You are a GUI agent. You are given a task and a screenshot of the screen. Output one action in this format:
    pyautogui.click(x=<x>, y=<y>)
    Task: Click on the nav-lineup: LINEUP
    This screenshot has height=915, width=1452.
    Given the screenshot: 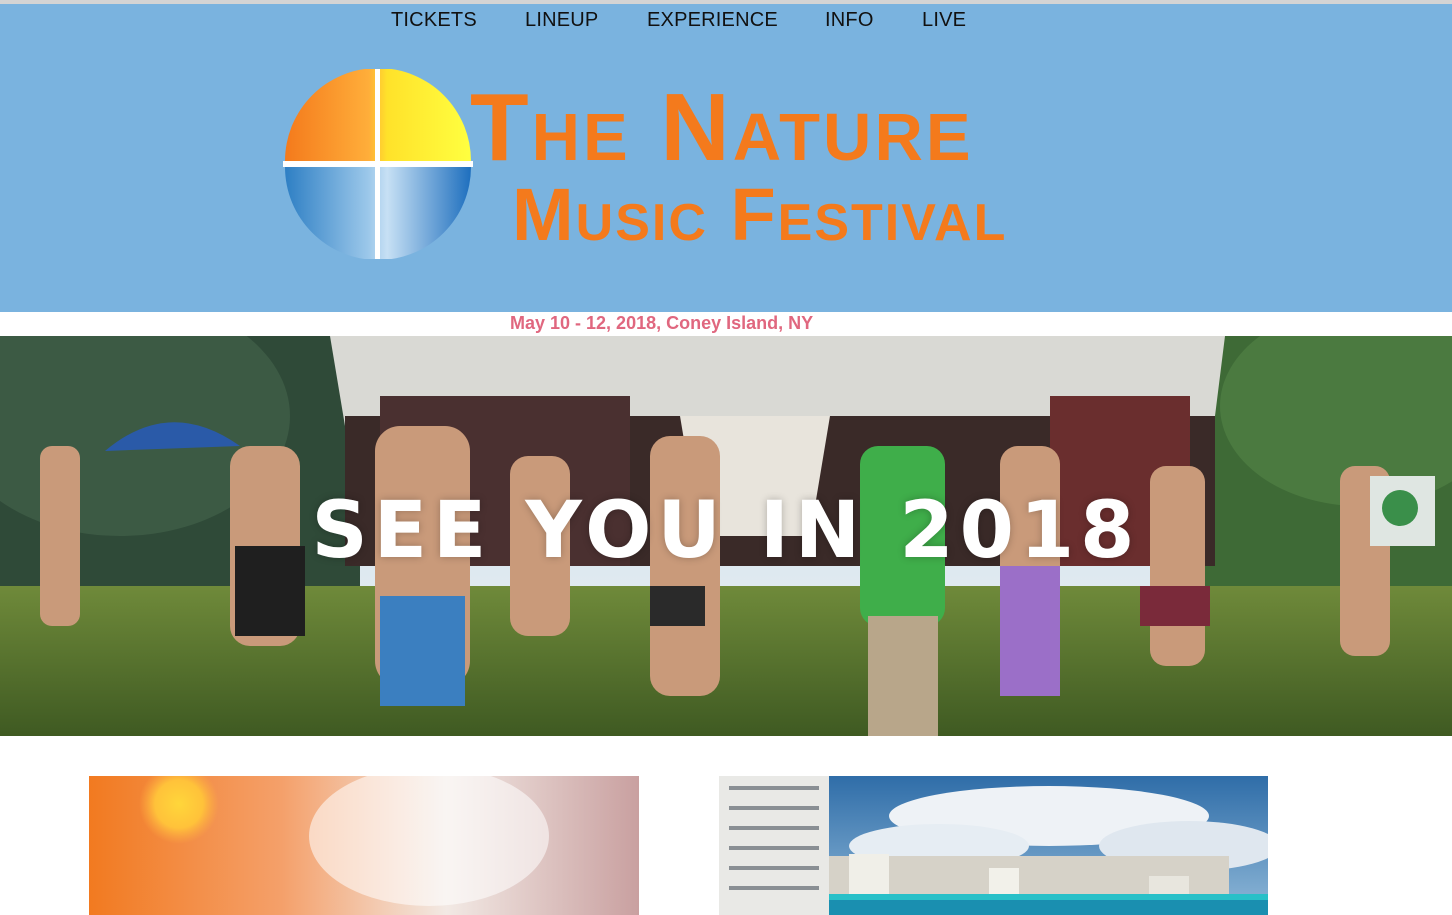 What is the action you would take?
    pyautogui.click(x=561, y=20)
    